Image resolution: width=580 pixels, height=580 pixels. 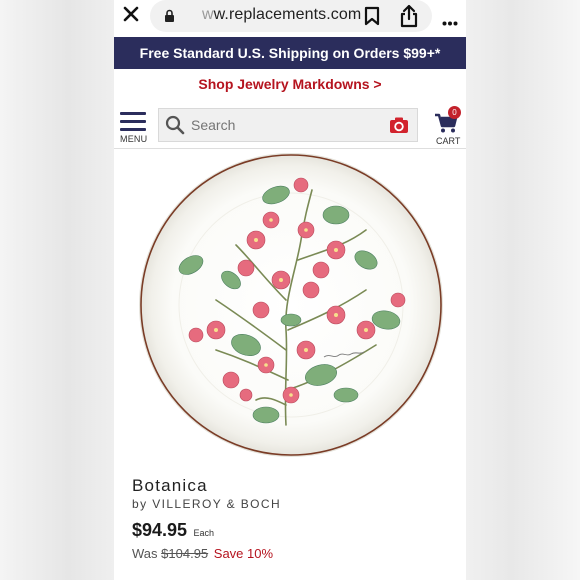 I want to click on was-price-row: Was $104.95 Save 10%, so click(x=202, y=553).